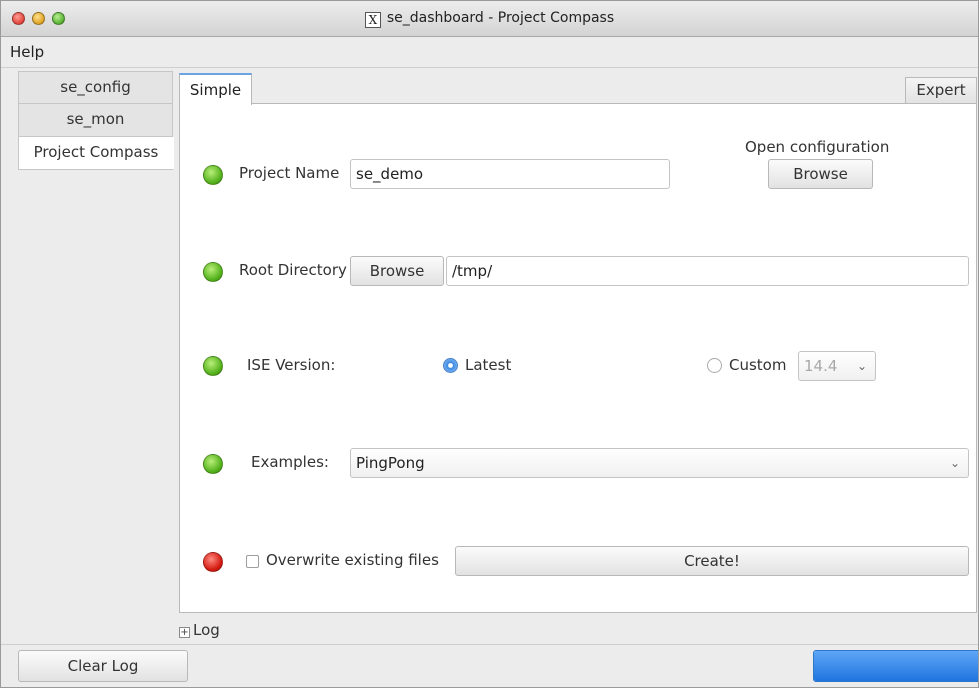 This screenshot has height=688, width=979. Describe the element at coordinates (289, 173) in the screenshot. I see `project-name-label: Project Name` at that location.